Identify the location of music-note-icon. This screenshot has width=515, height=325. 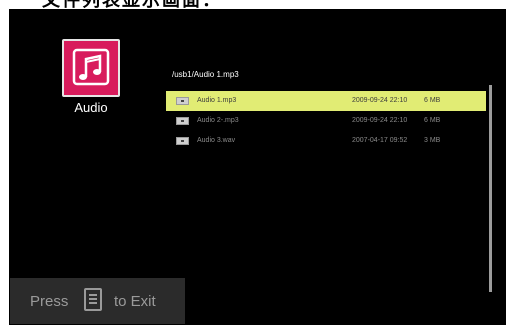
(91, 67).